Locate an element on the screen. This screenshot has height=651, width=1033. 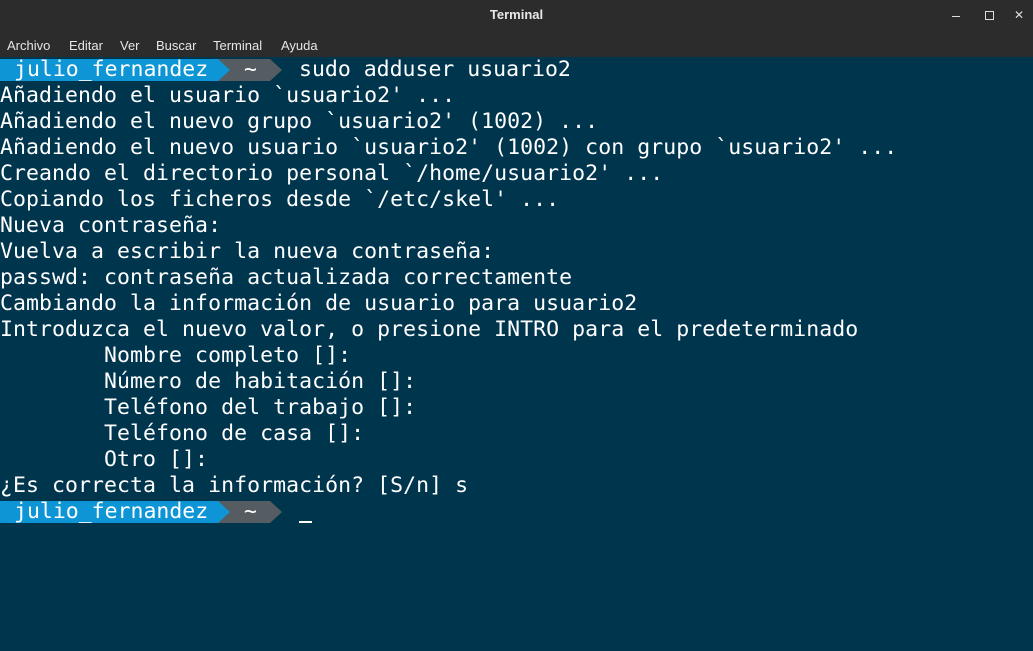
prompt-line-current: julio_fernandez ~ is located at coordinates (156, 512).